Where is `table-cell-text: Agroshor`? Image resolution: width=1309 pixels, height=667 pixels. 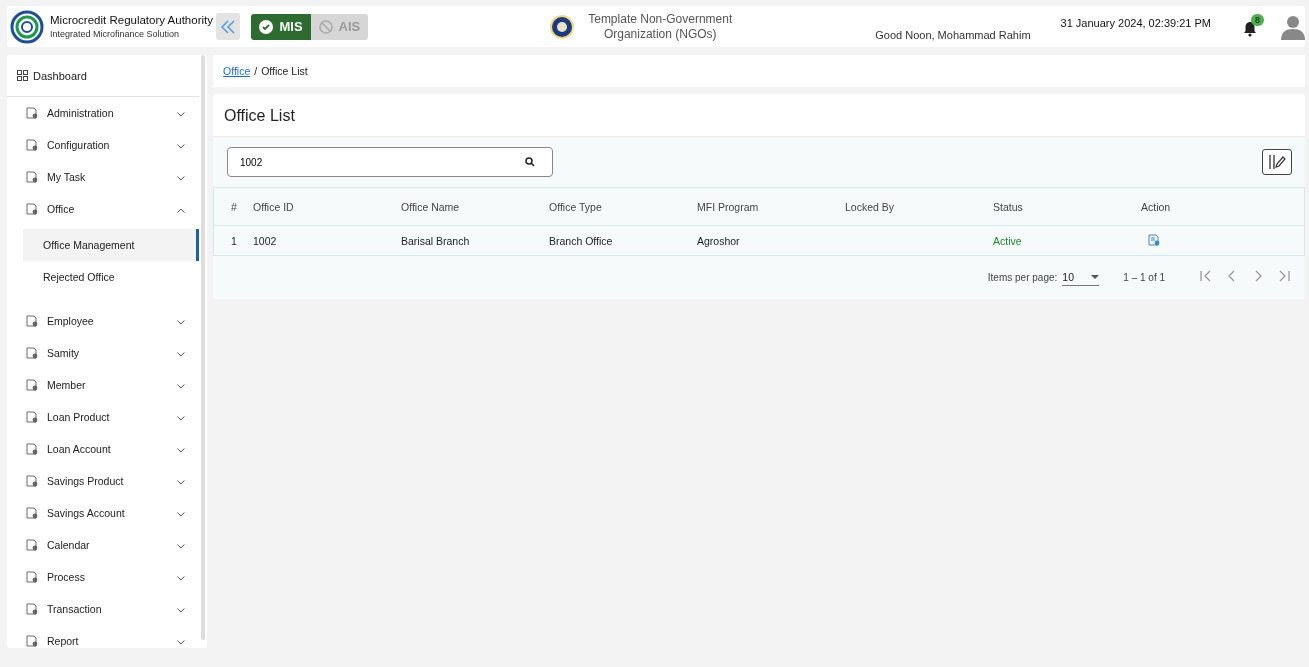 table-cell-text: Agroshor is located at coordinates (719, 240).